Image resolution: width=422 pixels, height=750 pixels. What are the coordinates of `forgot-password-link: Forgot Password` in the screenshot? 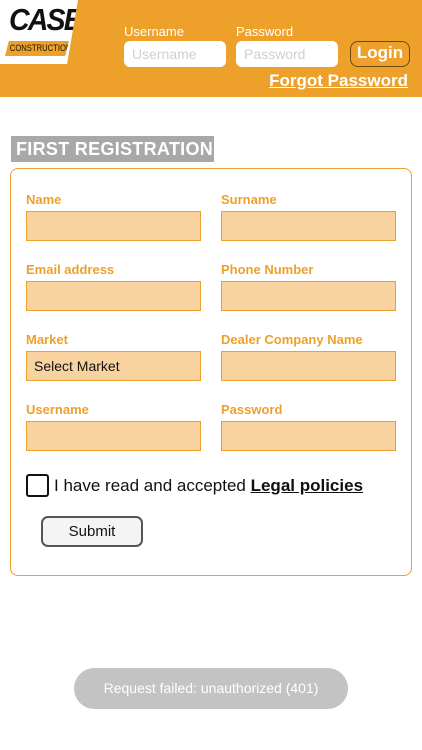 It's located at (338, 81).